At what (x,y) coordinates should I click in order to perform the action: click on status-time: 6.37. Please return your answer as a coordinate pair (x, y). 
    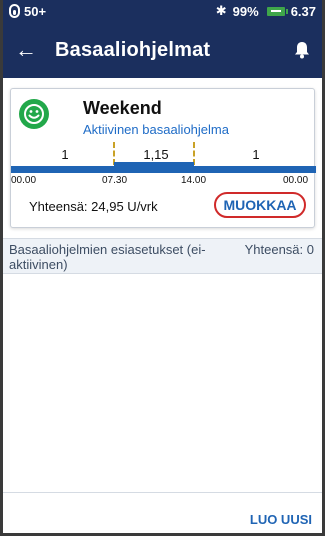
    Looking at the image, I should click on (303, 11).